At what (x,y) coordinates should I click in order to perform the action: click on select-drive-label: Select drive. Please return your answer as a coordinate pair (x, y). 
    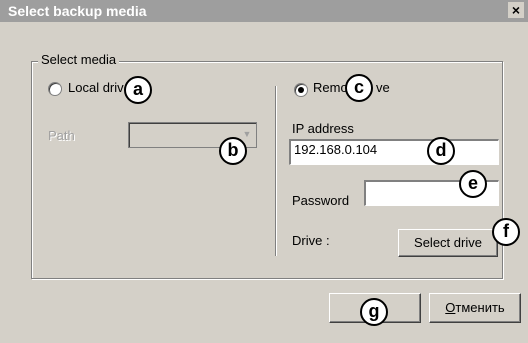
    Looking at the image, I should click on (448, 242).